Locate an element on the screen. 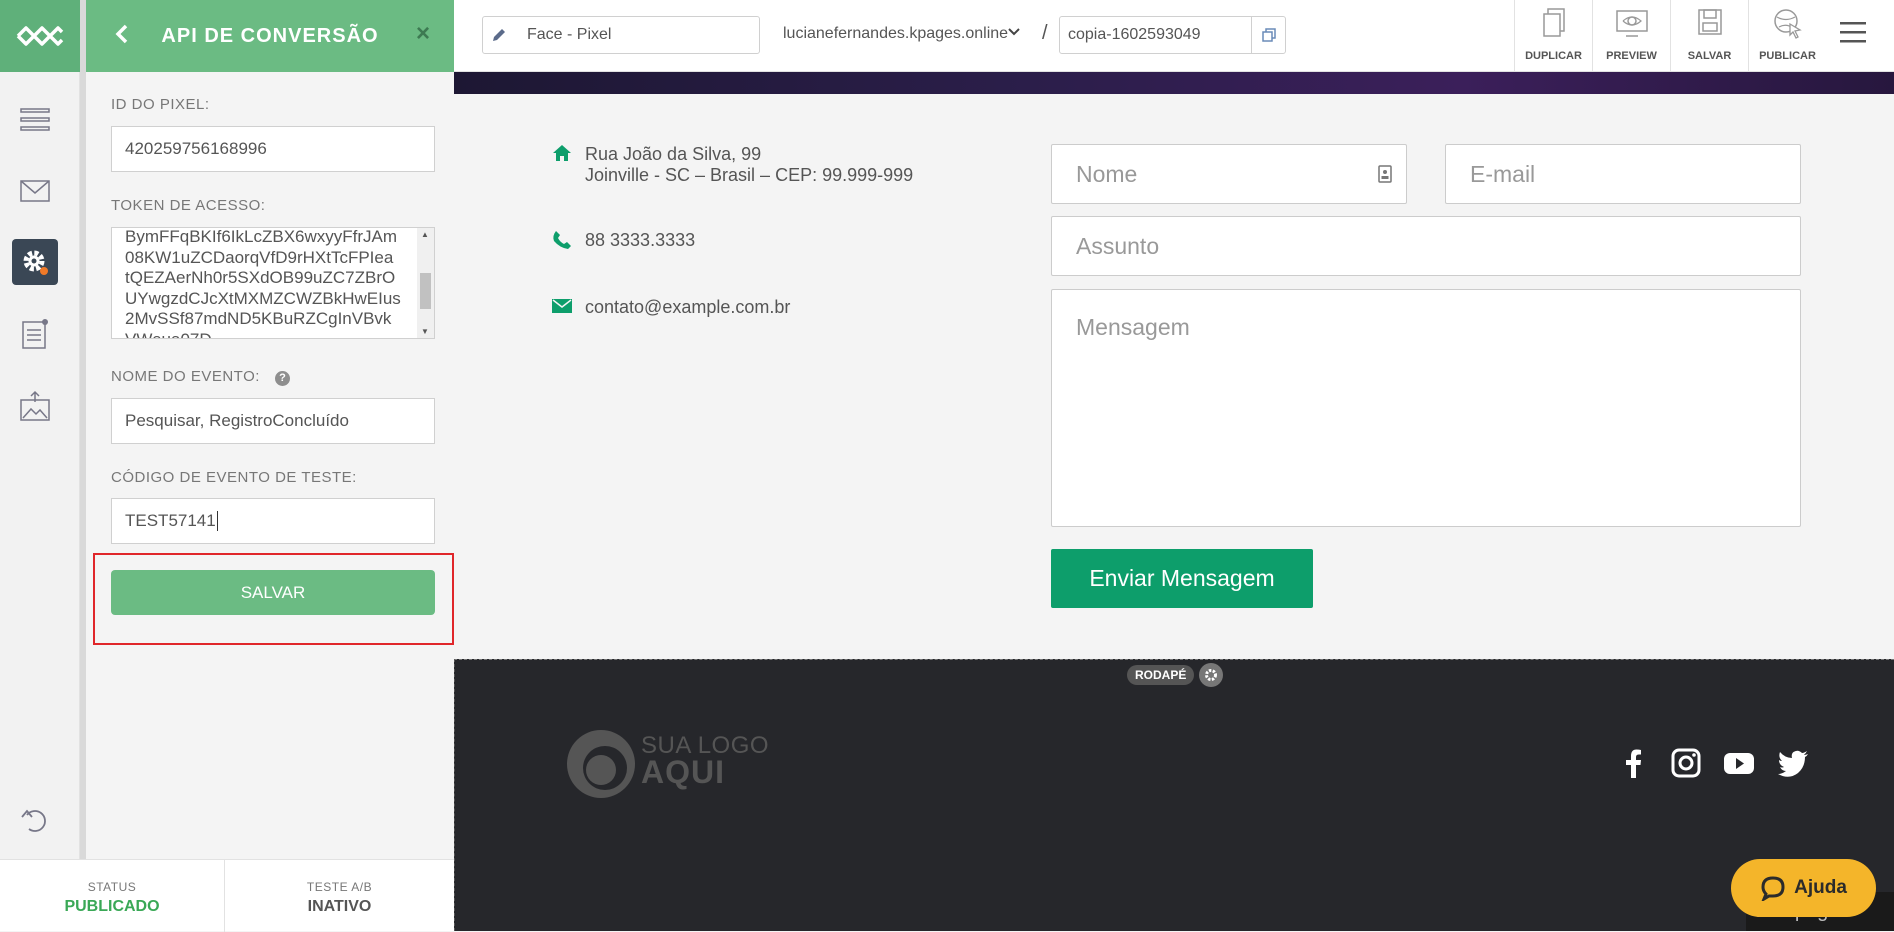 The height and width of the screenshot is (932, 1894). message-placeholder: Mensagem is located at coordinates (1133, 327).